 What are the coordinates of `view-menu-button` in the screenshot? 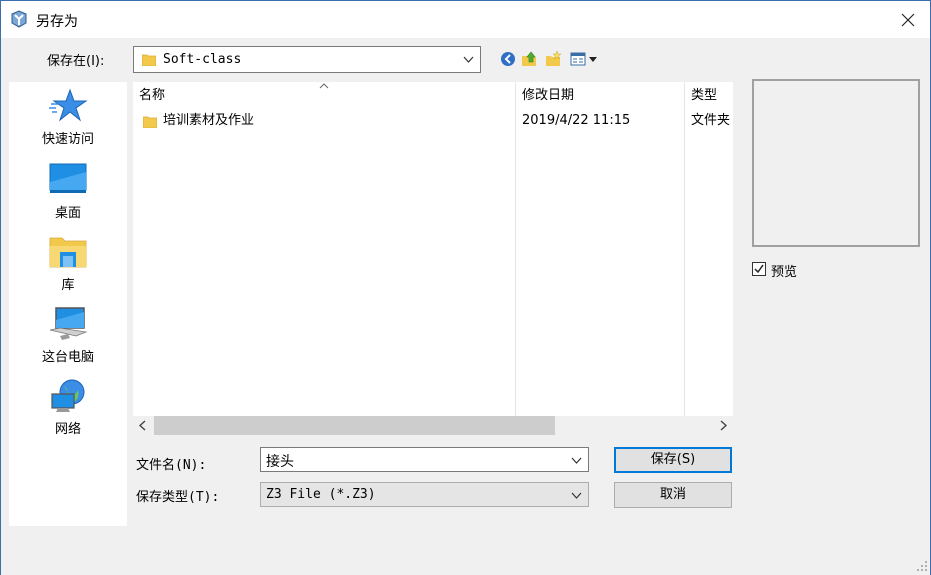 It's located at (584, 59).